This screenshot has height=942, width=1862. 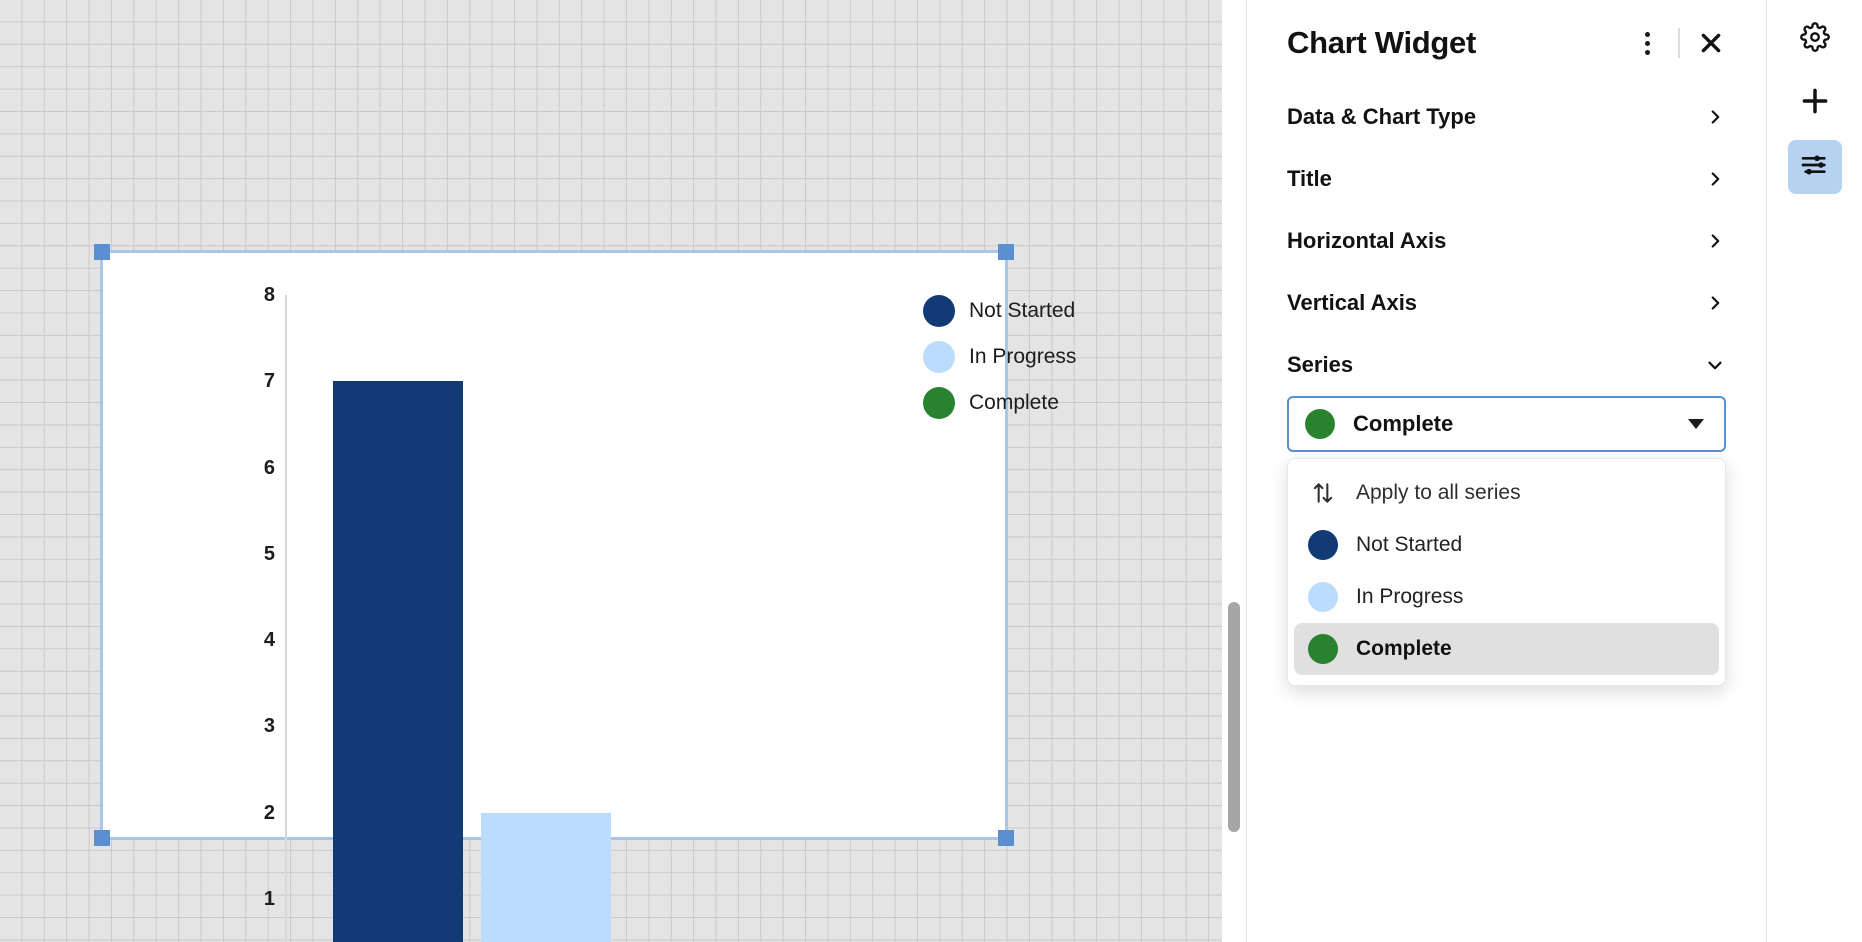 What do you see at coordinates (1506, 365) in the screenshot?
I see `section-series: Series` at bounding box center [1506, 365].